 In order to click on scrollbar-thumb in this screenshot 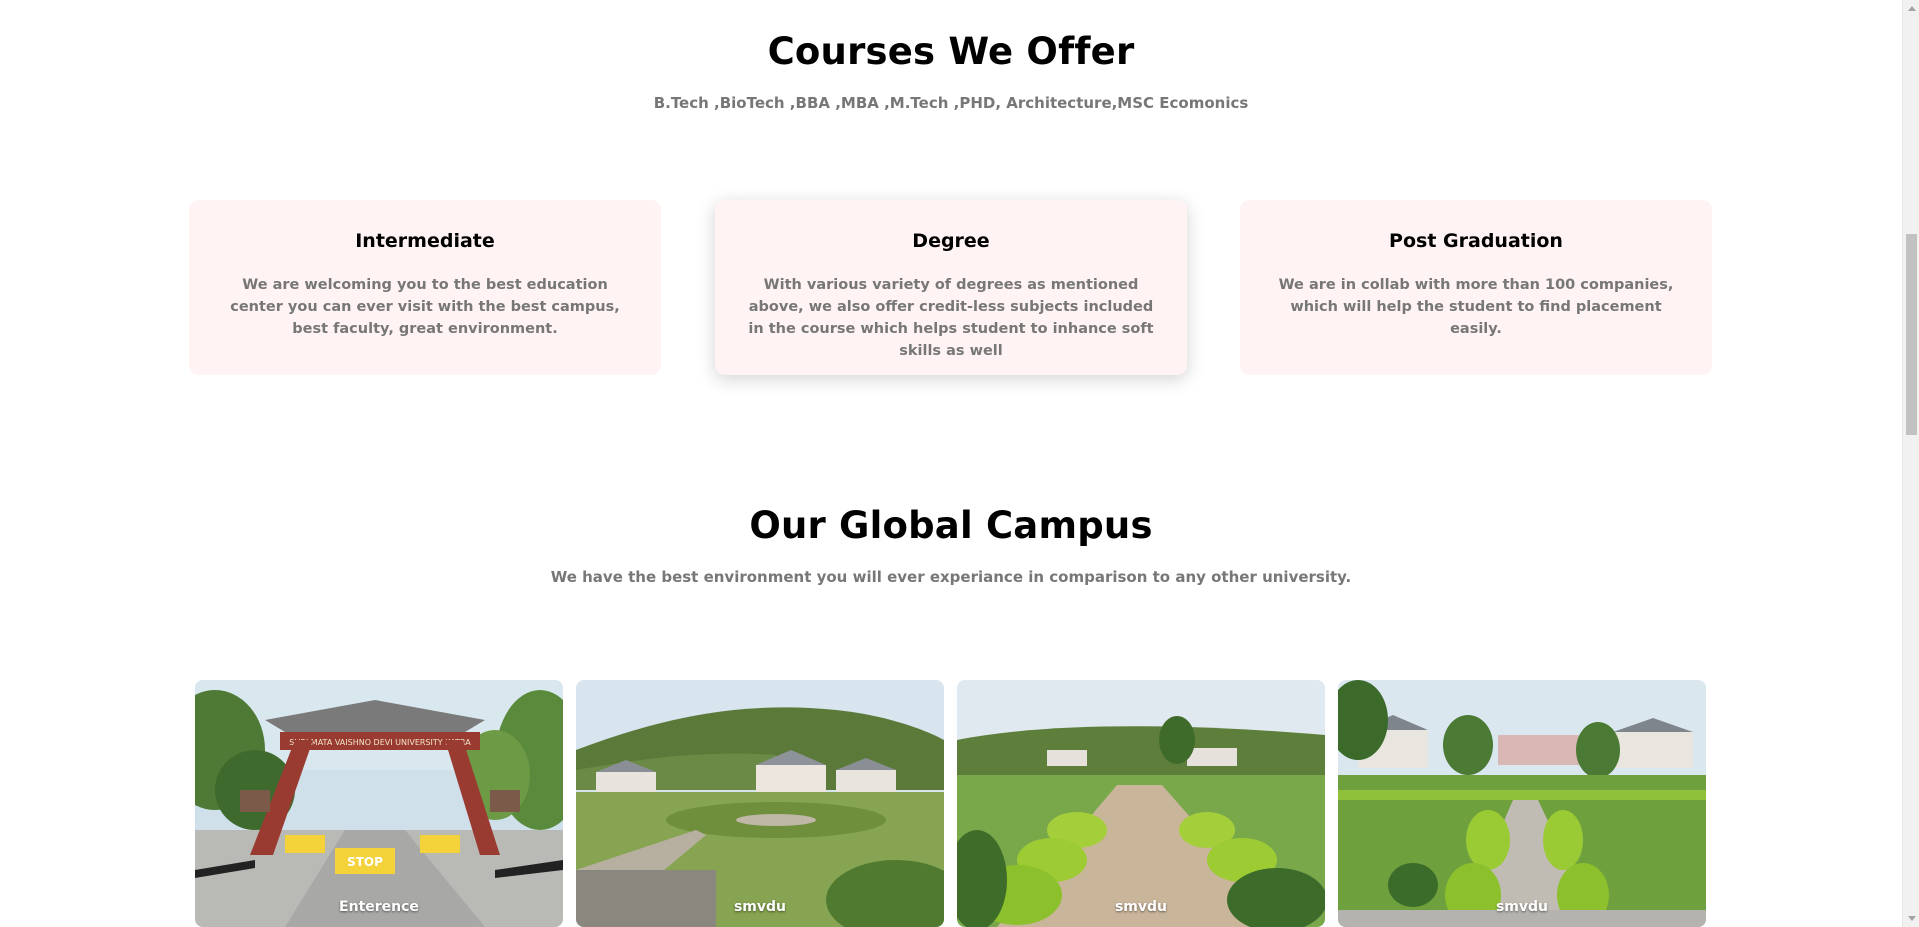, I will do `click(1911, 334)`.